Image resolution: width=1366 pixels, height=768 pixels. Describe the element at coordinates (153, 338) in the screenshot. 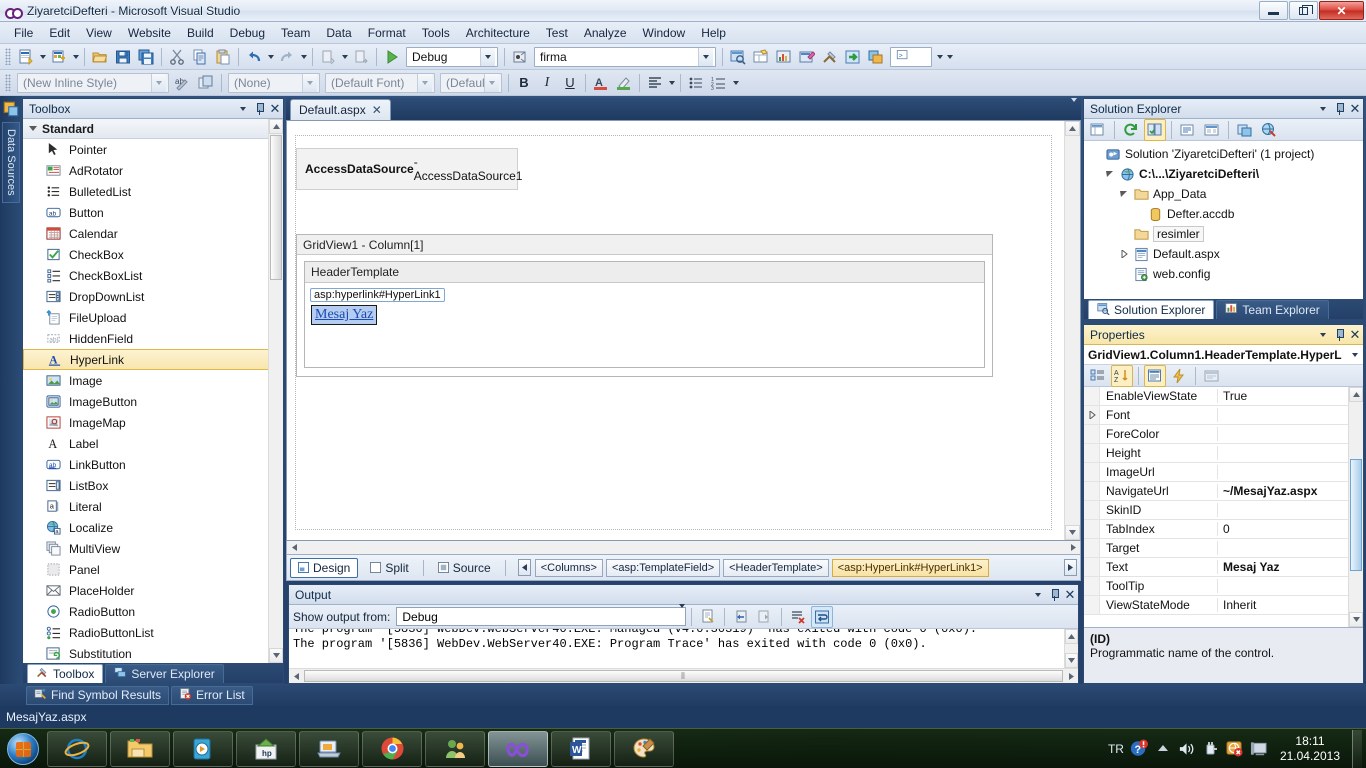

I see `toolbox-item-hiddenfield: abl HiddenField` at that location.